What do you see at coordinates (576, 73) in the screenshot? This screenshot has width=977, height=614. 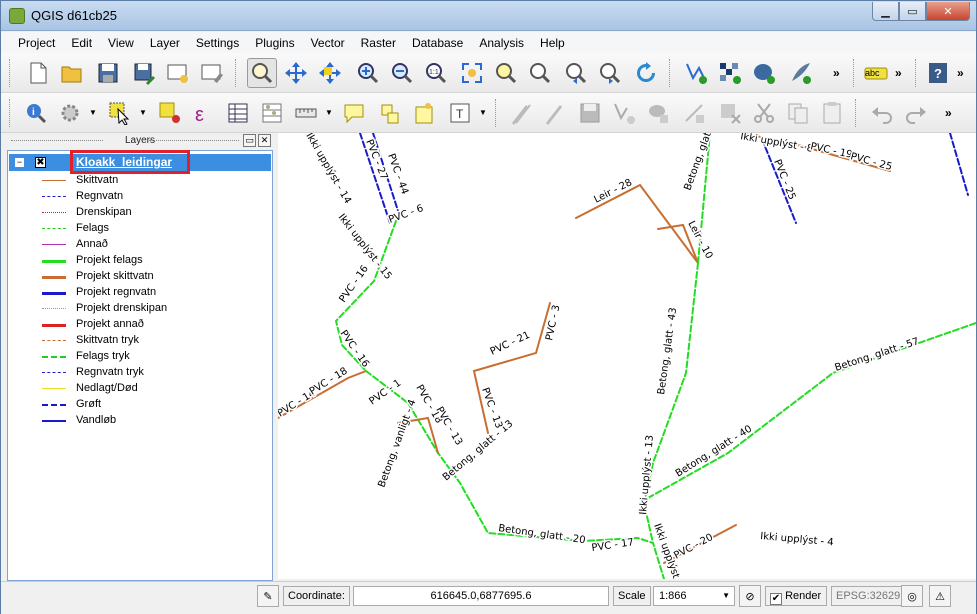 I see `zoom-last-icon` at bounding box center [576, 73].